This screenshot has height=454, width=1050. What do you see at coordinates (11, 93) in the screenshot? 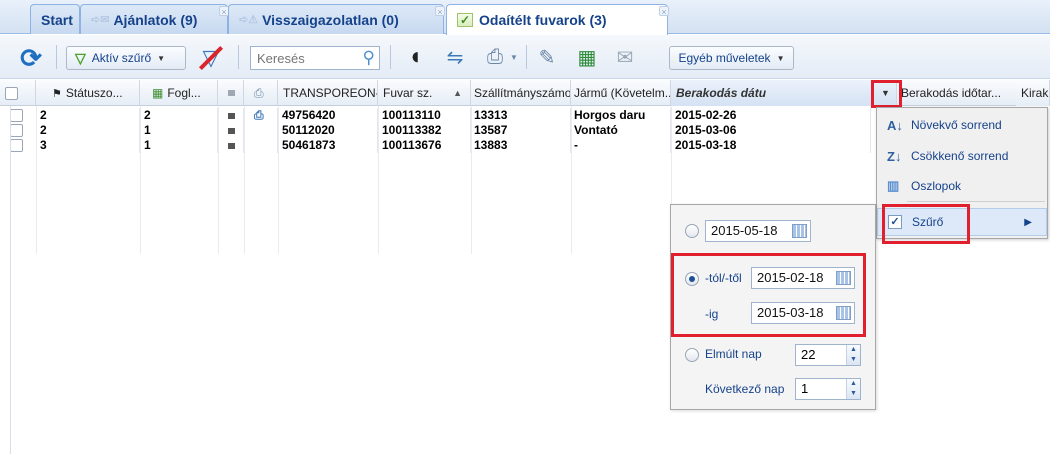
I see `select-all-checkbox` at bounding box center [11, 93].